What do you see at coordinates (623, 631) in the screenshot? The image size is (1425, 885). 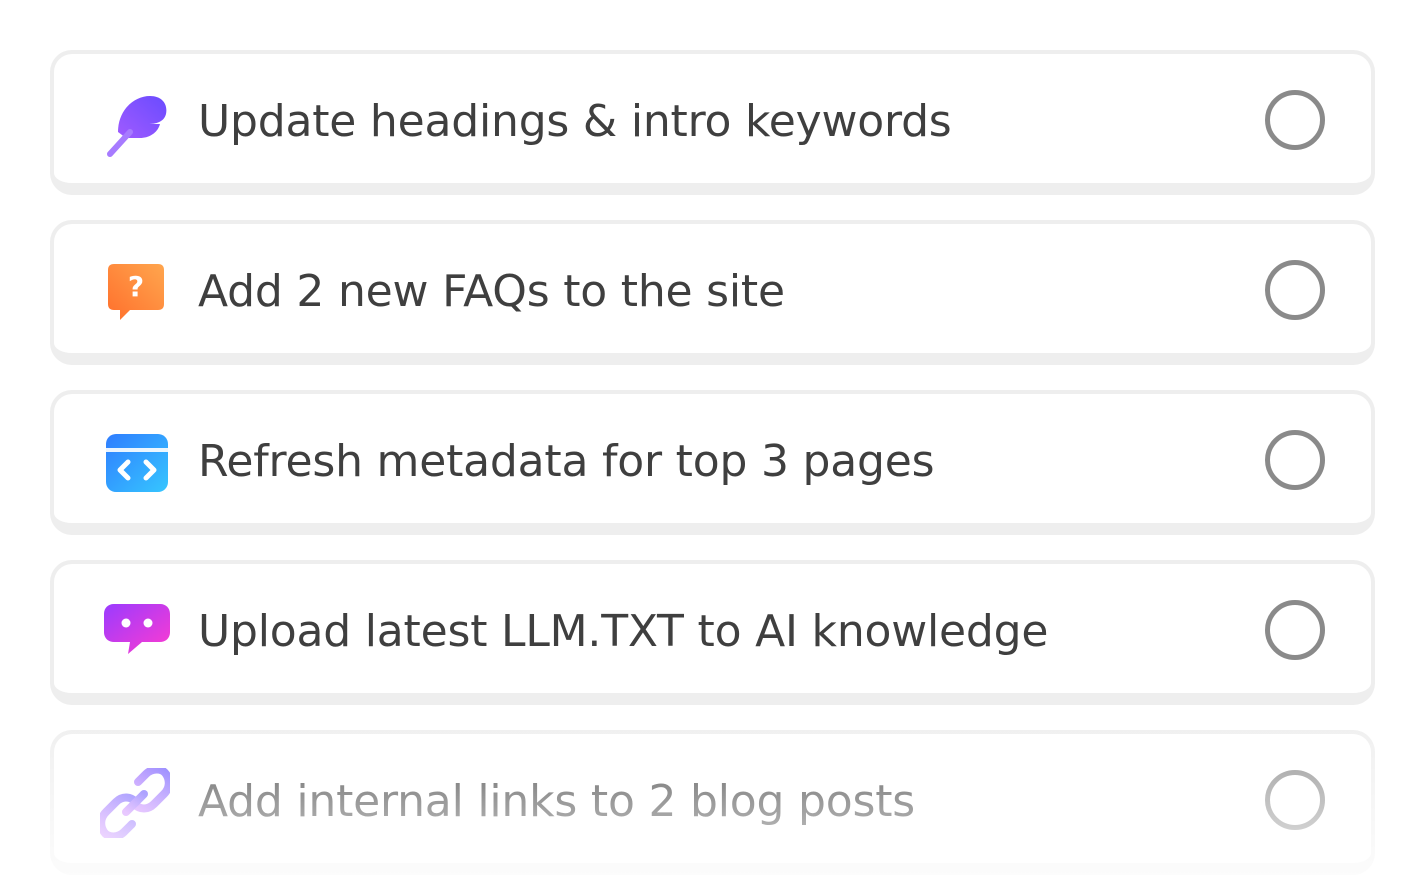 I see `task-label: Upload latest LLM.TXT to AI knowledge` at bounding box center [623, 631].